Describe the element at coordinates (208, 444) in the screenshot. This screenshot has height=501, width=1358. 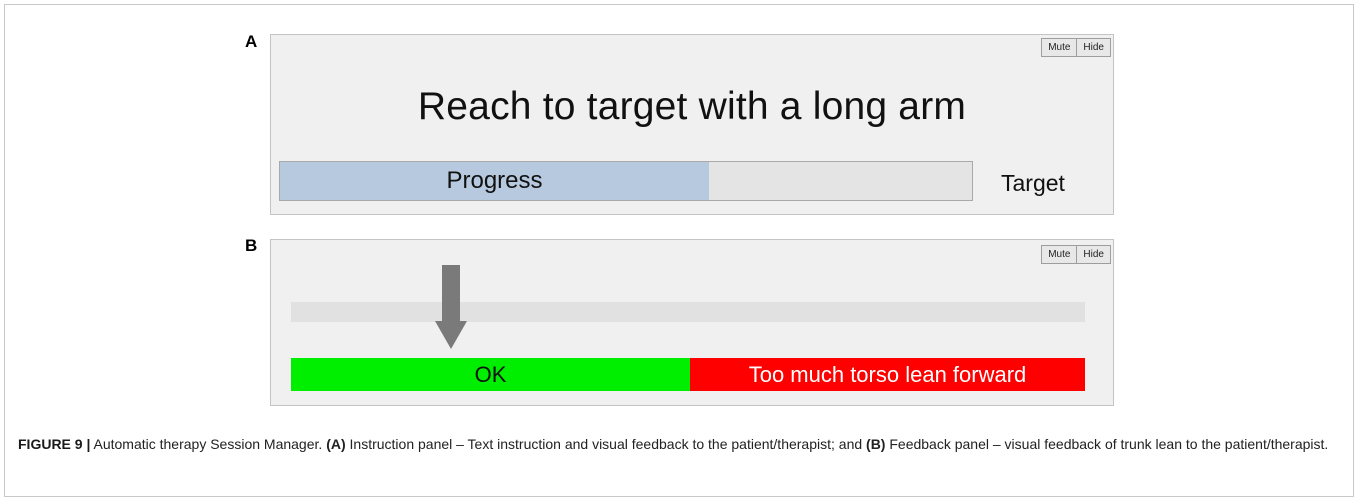
I see `caption-intro: Automatic therapy Session Manager.` at that location.